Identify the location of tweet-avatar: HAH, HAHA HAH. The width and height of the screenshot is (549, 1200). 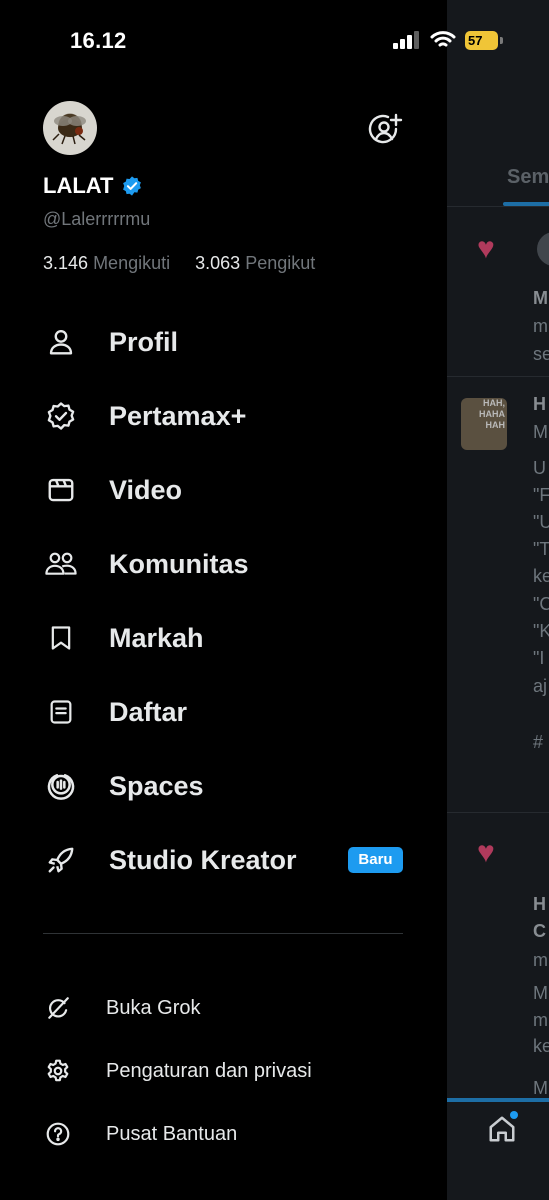
(484, 424).